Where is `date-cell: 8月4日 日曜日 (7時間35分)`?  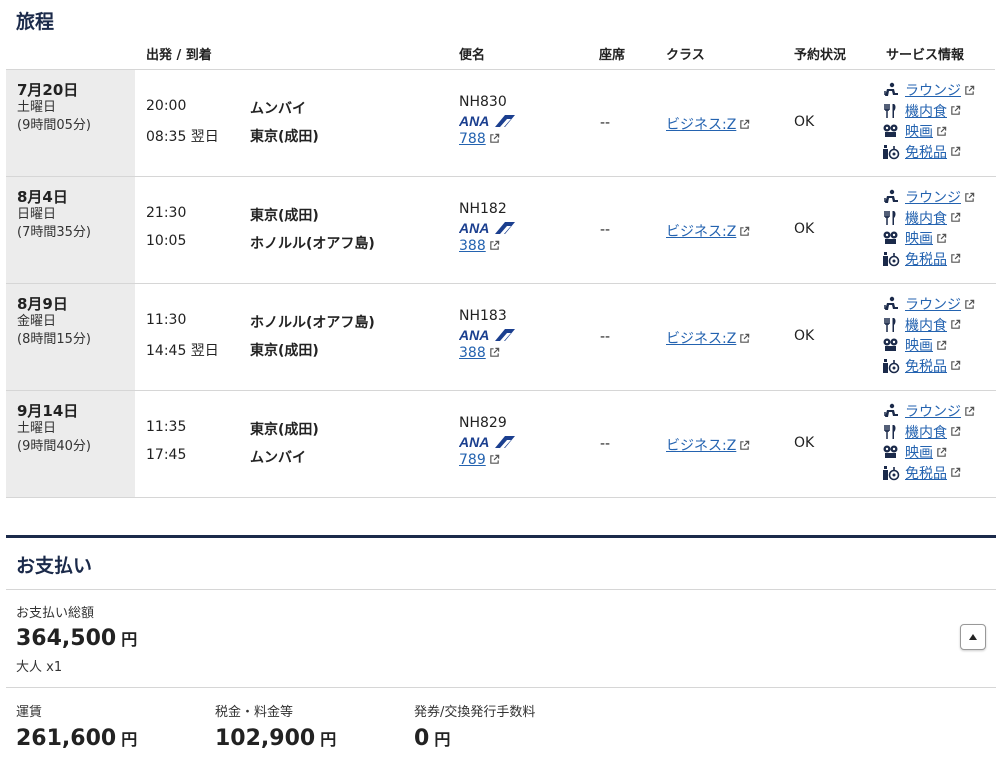
date-cell: 8月4日 日曜日 (7時間35分) is located at coordinates (70, 230).